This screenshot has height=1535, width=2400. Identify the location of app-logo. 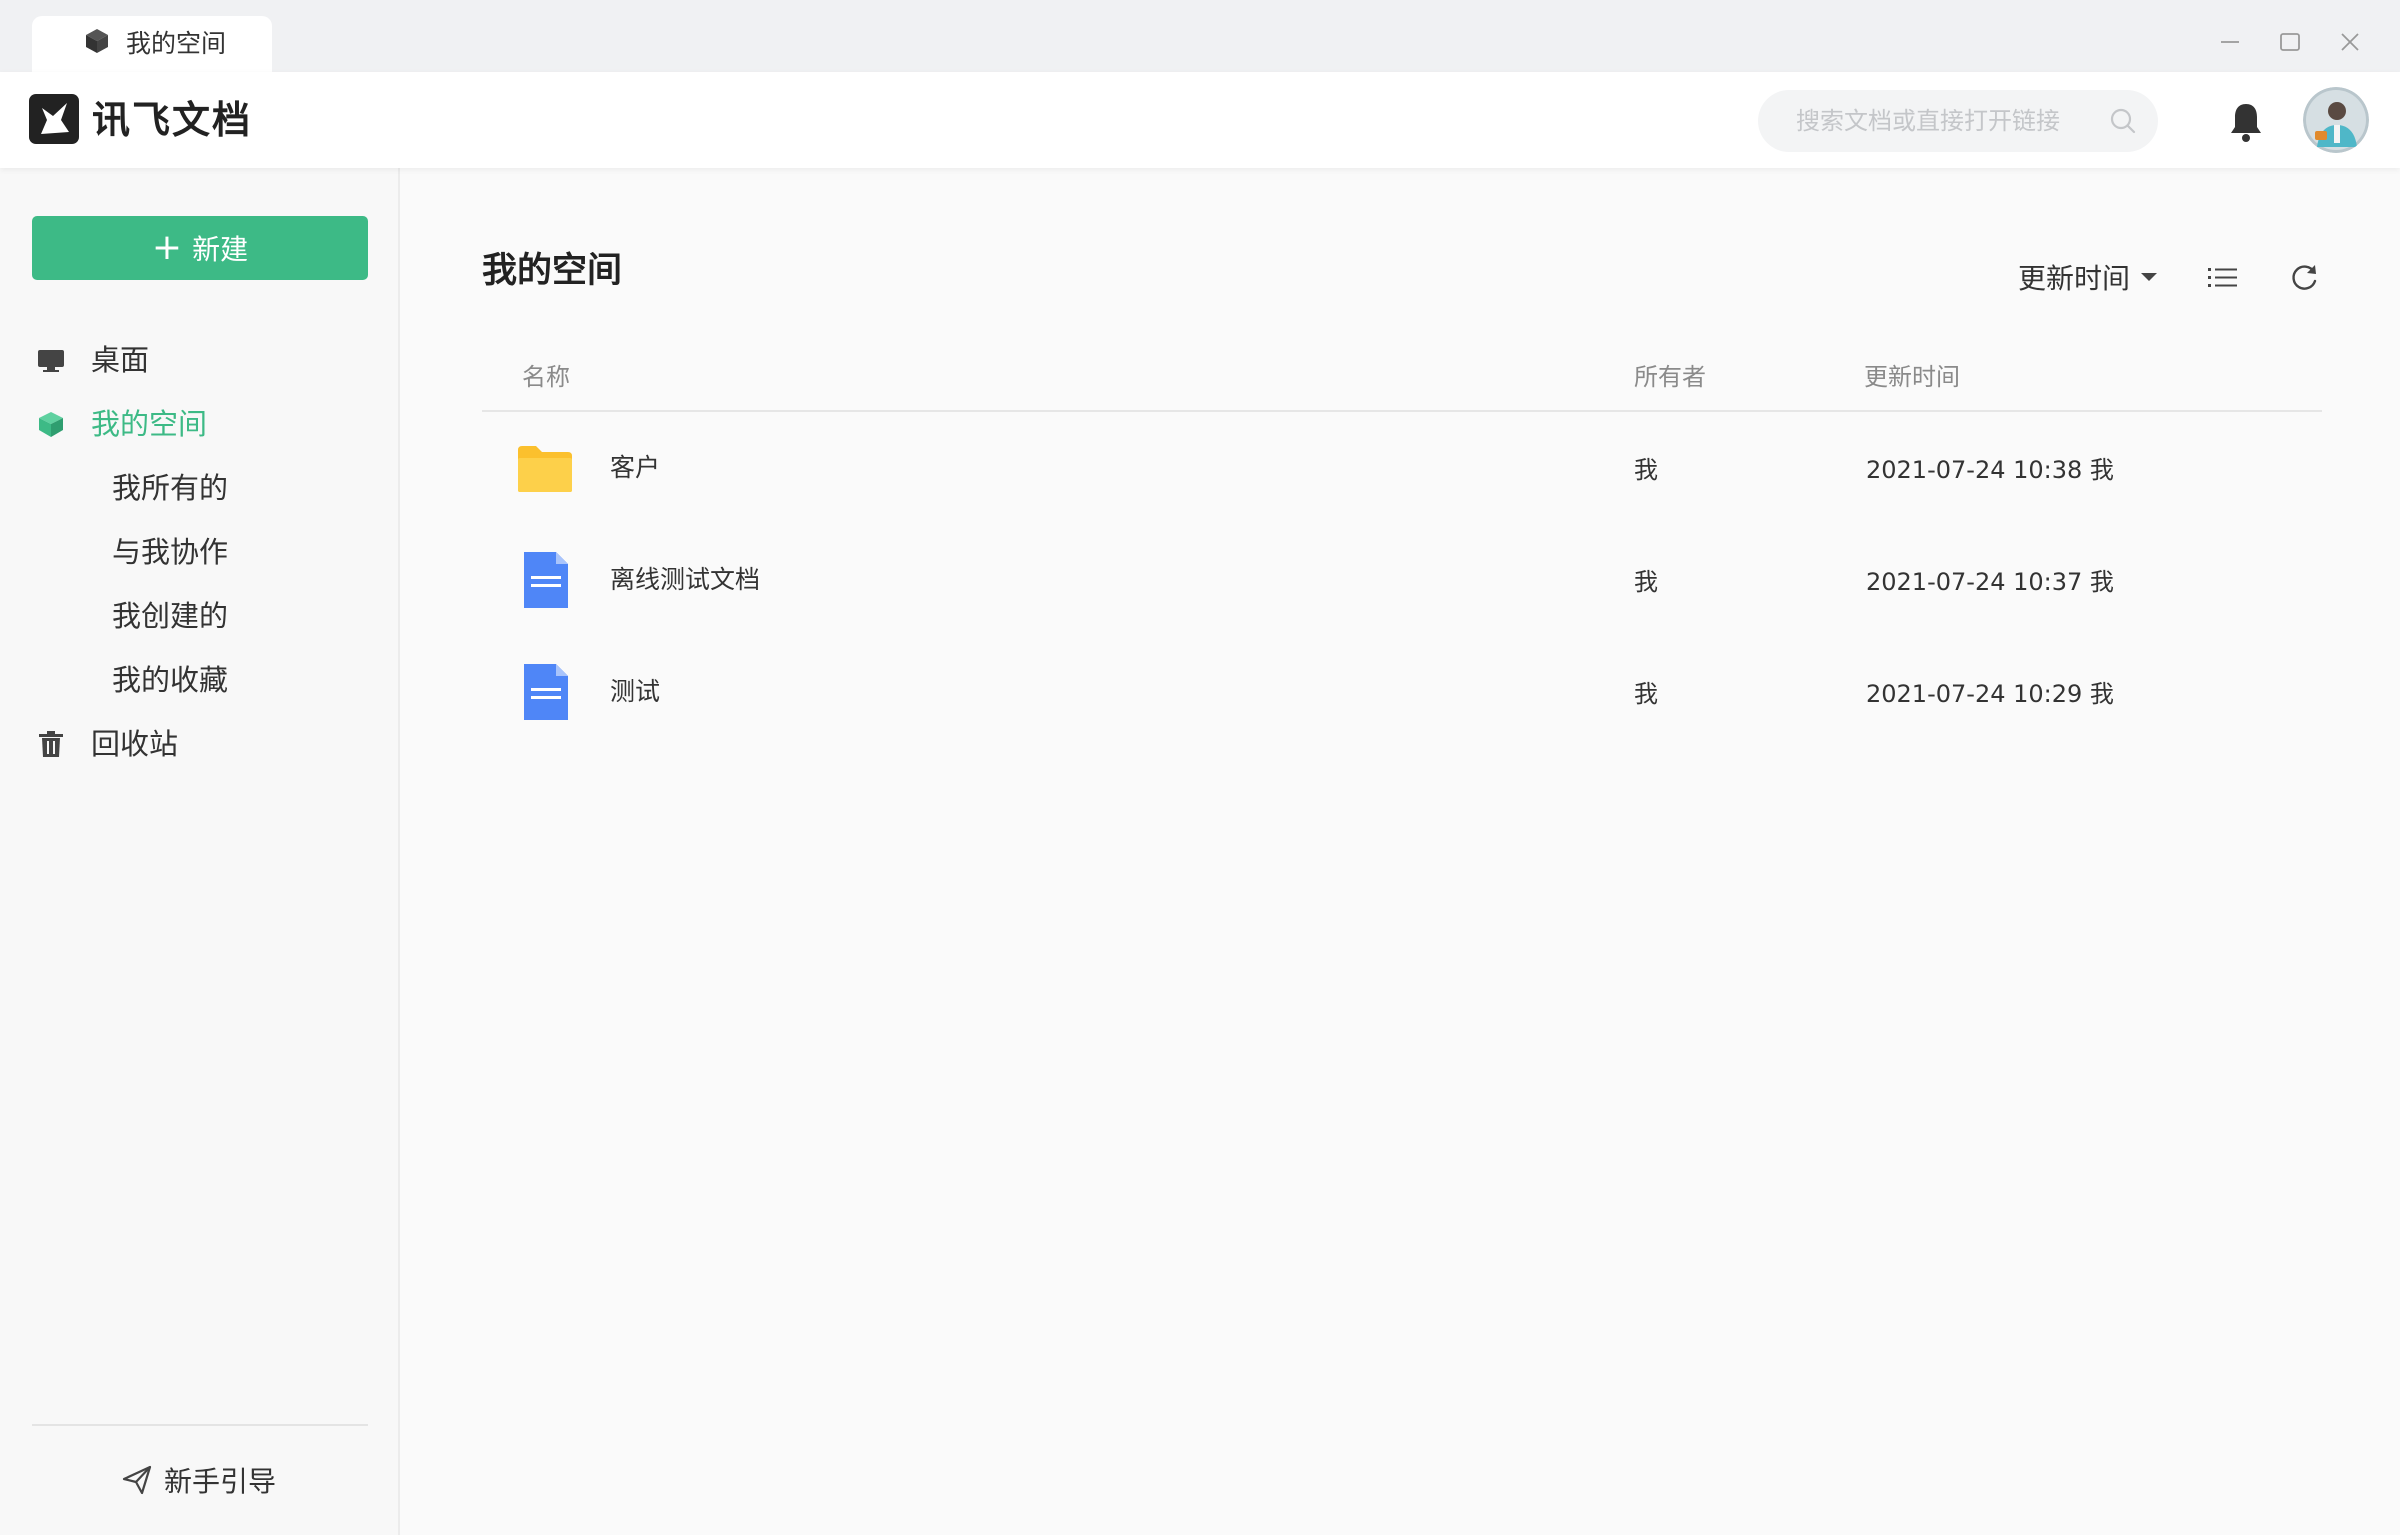
(54, 119).